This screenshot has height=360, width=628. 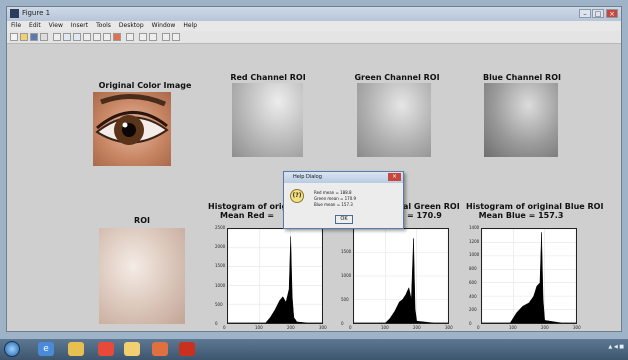 I want to click on y-tick-label: 800, so click(x=473, y=269).